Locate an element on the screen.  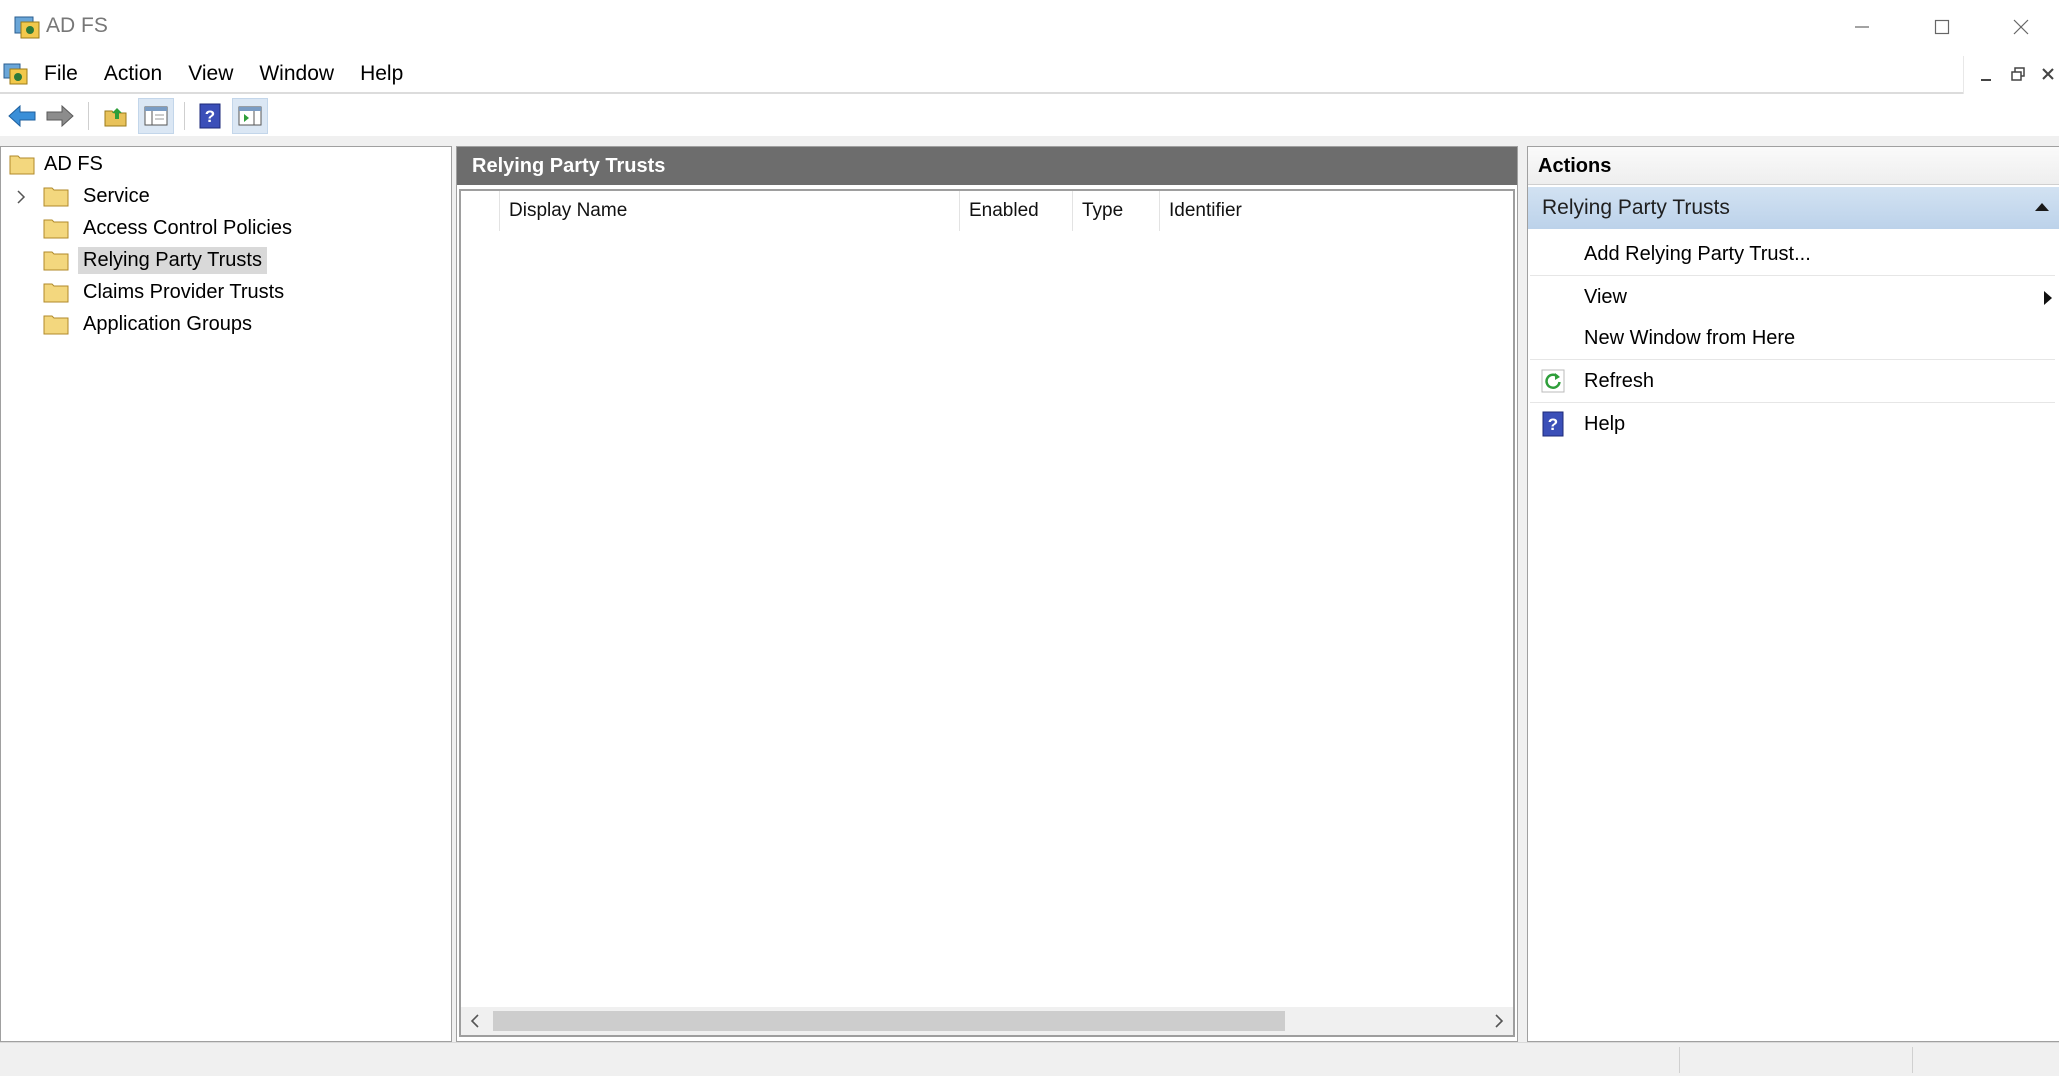
scroll-left-button is located at coordinates (475, 1021).